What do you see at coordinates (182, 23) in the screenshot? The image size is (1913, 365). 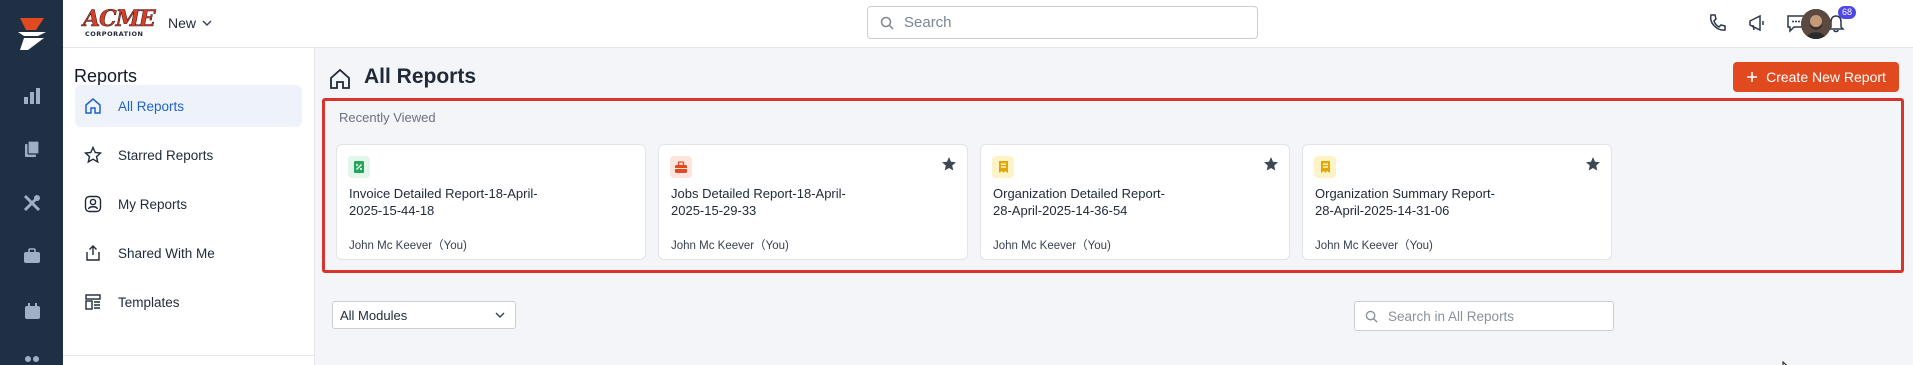 I see `new-dropdown-label: New` at bounding box center [182, 23].